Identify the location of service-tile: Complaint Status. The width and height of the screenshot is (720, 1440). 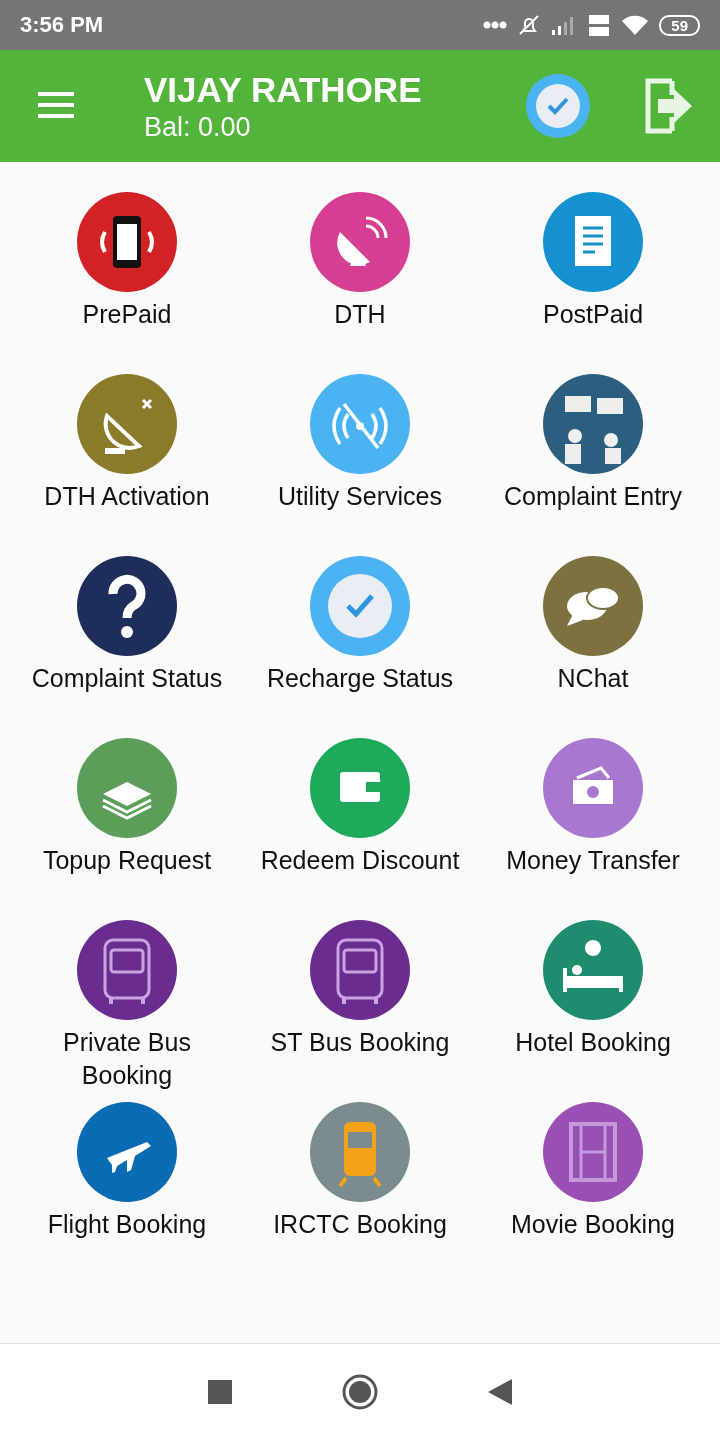
(127, 644).